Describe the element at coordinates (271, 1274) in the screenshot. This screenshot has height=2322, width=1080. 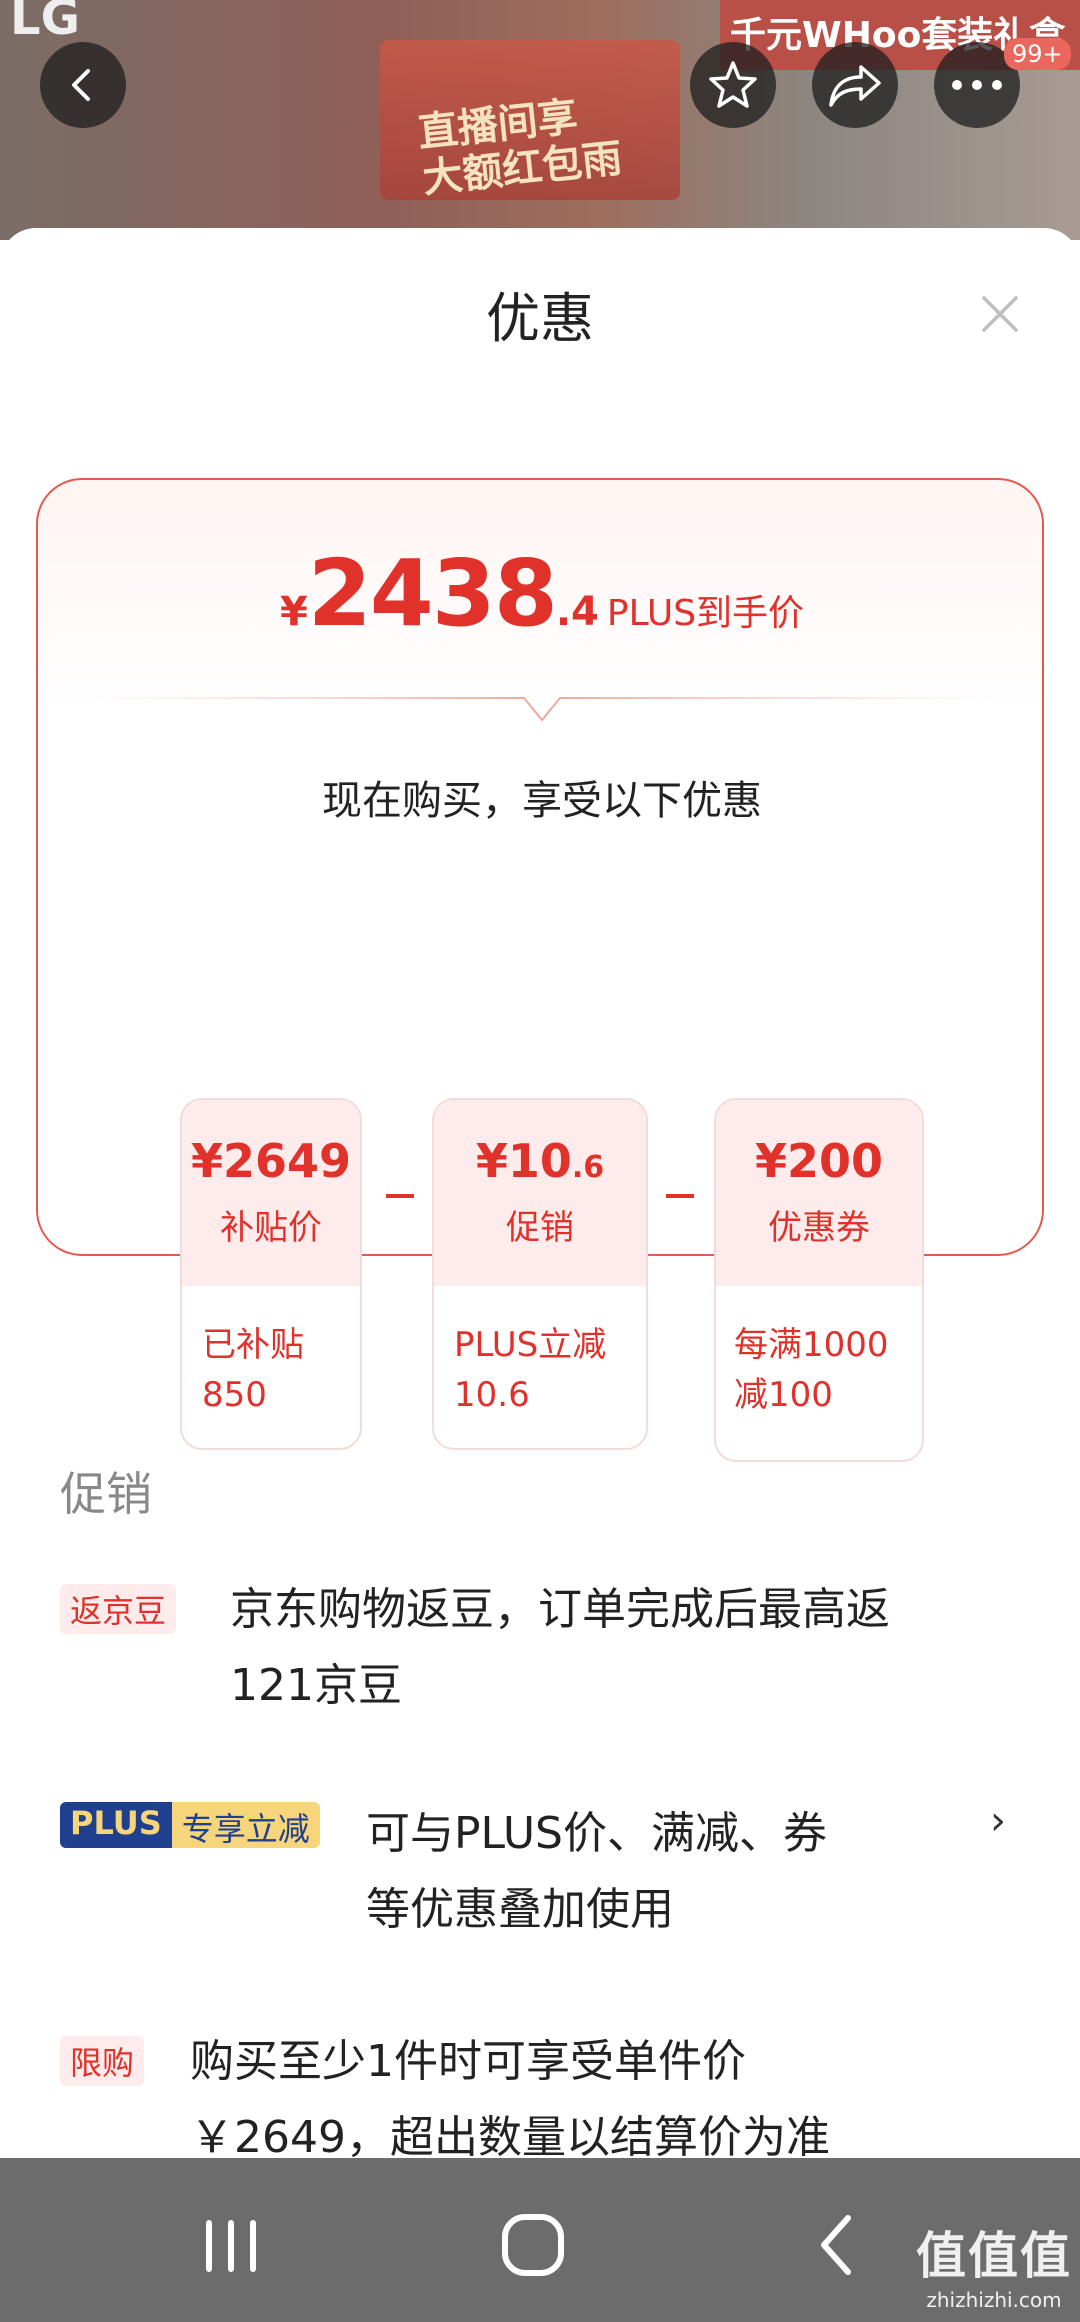
I see `deal-card-subsidy: ¥2649 补贴价 已补贴 850` at that location.